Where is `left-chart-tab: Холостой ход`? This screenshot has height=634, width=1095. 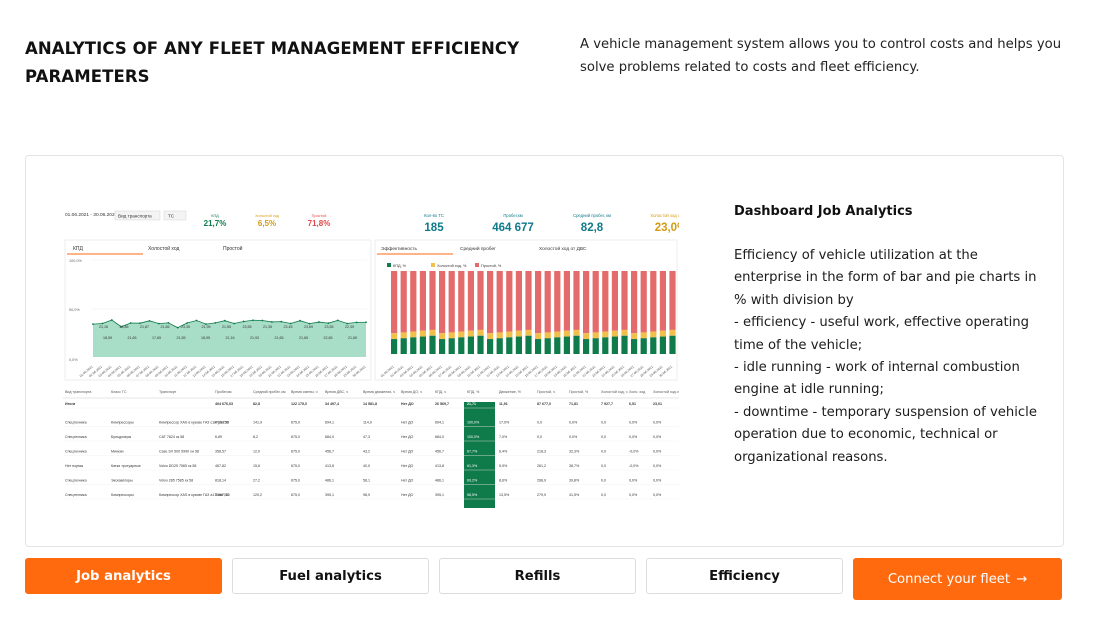
left-chart-tab: Холостой ход is located at coordinates (164, 248).